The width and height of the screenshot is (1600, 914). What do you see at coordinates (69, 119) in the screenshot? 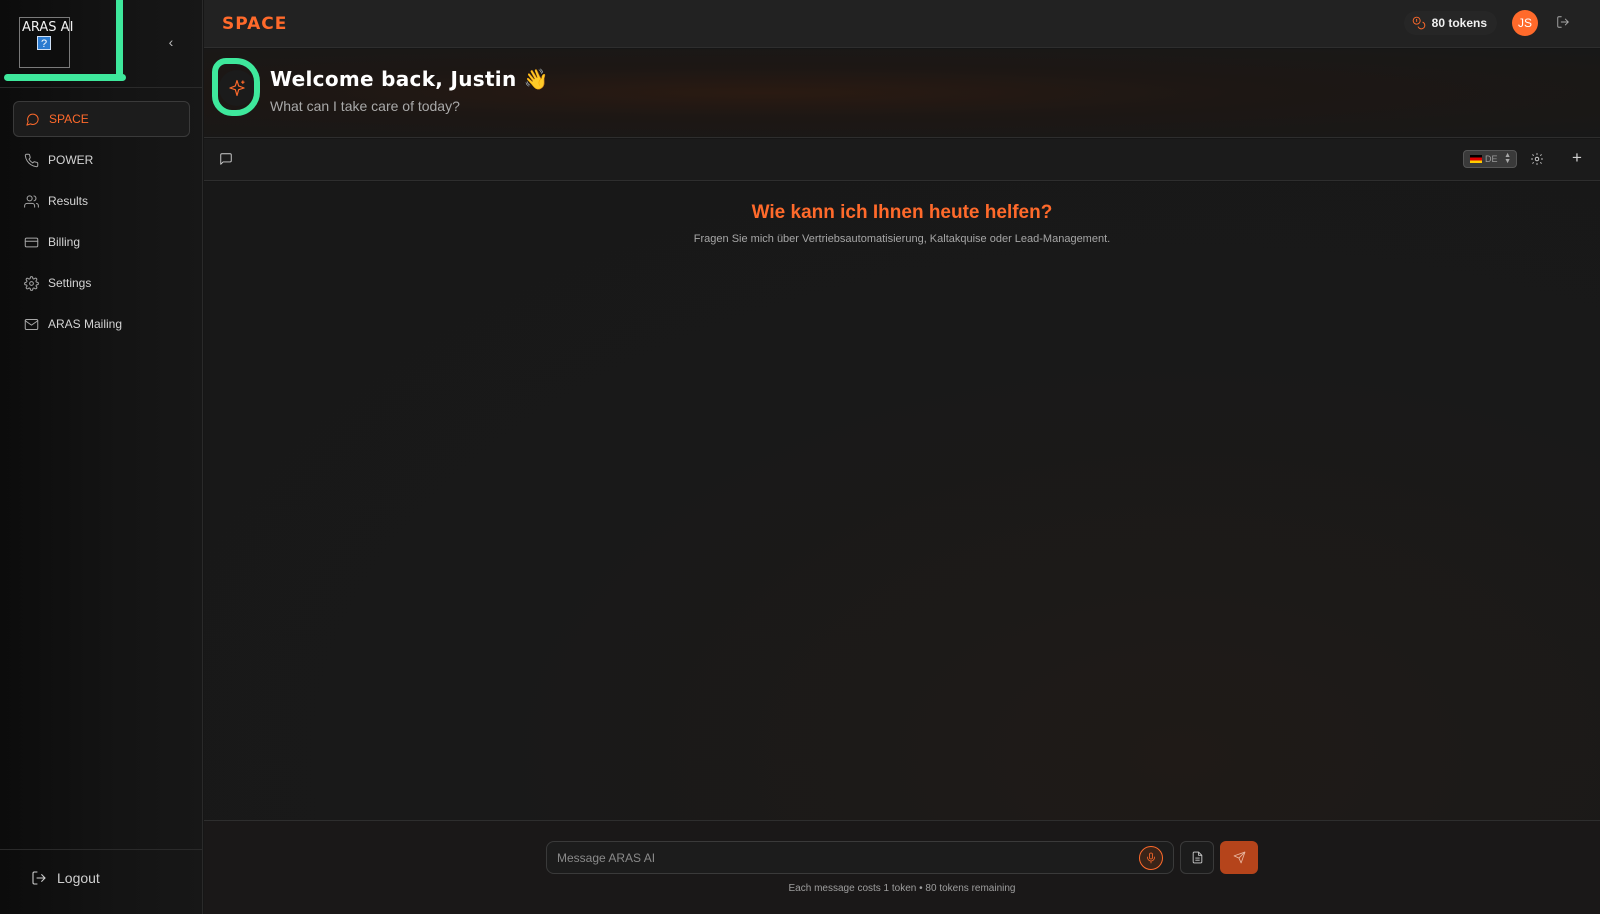
I see `sidebar-item-label: SPACE` at bounding box center [69, 119].